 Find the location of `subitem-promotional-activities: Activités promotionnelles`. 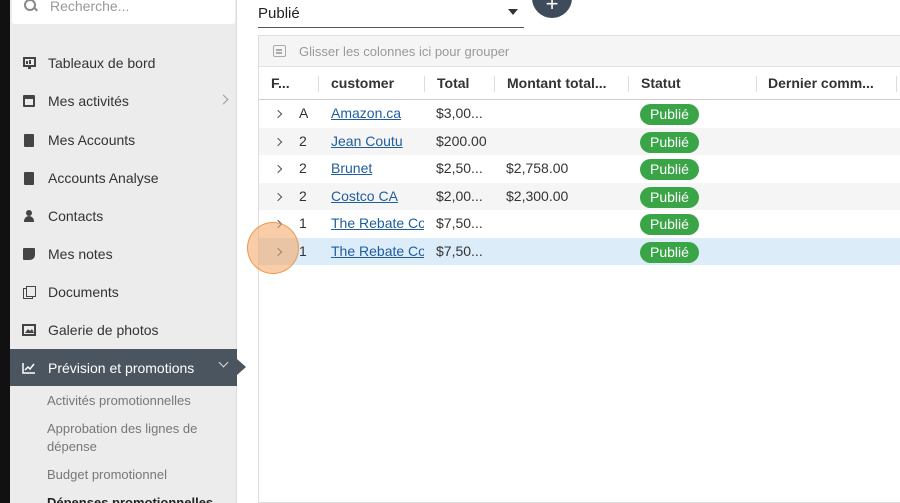

subitem-promotional-activities: Activités promotionnelles is located at coordinates (137, 401).